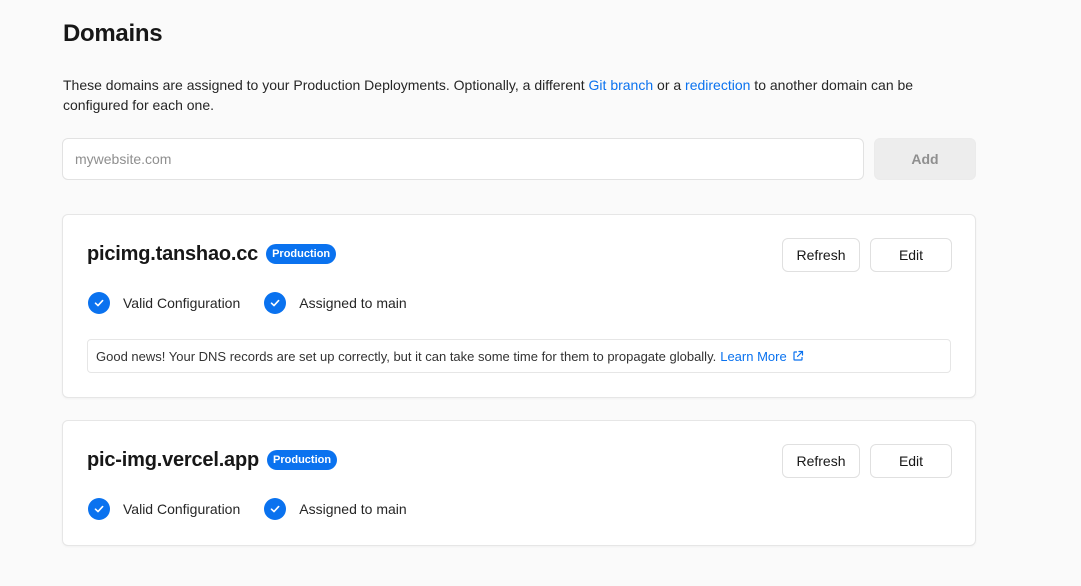 The width and height of the screenshot is (1081, 586). What do you see at coordinates (463, 159) in the screenshot?
I see `domain-input` at bounding box center [463, 159].